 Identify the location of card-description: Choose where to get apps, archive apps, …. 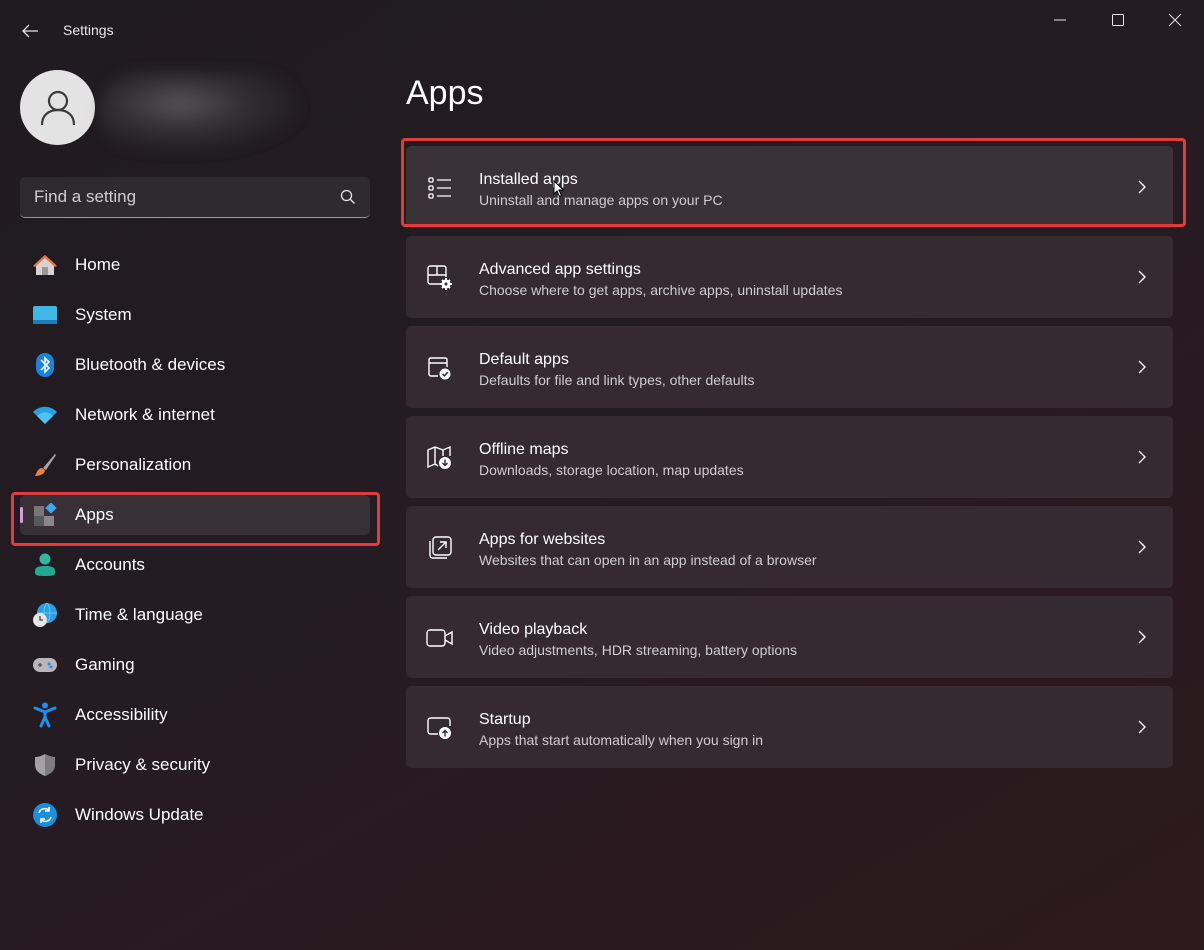
(661, 290).